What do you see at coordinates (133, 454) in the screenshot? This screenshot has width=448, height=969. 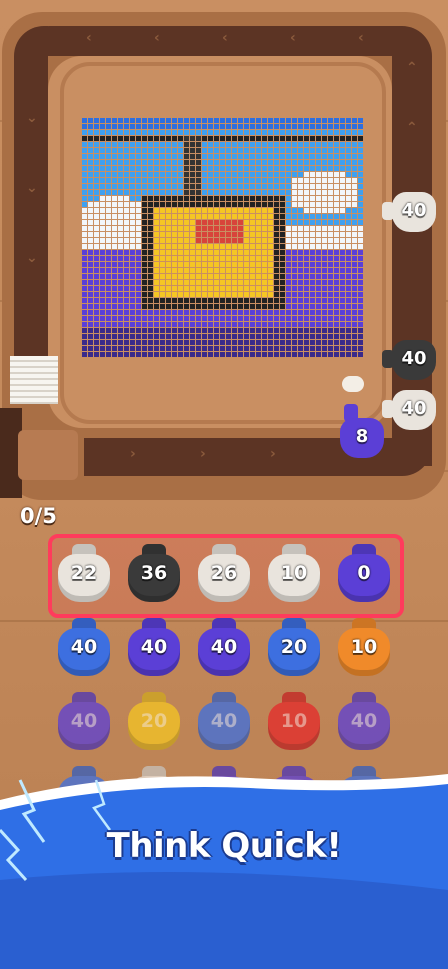 I see `chevron-right-icon: ›` at bounding box center [133, 454].